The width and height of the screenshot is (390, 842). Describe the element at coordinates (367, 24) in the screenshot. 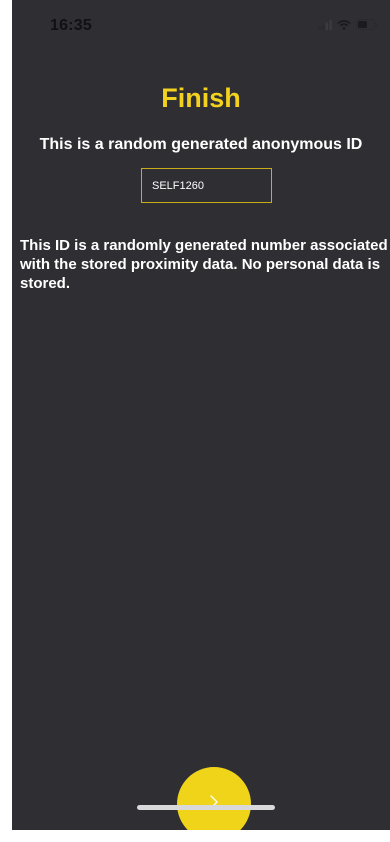

I see `battery-icon` at that location.